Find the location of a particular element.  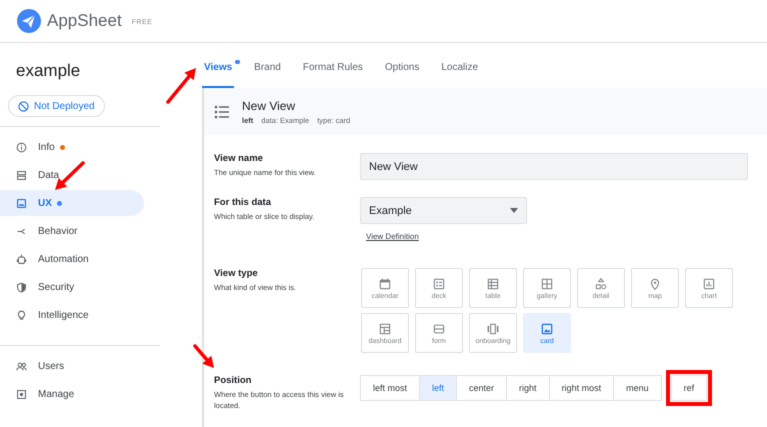

tab: Brand is located at coordinates (267, 65).